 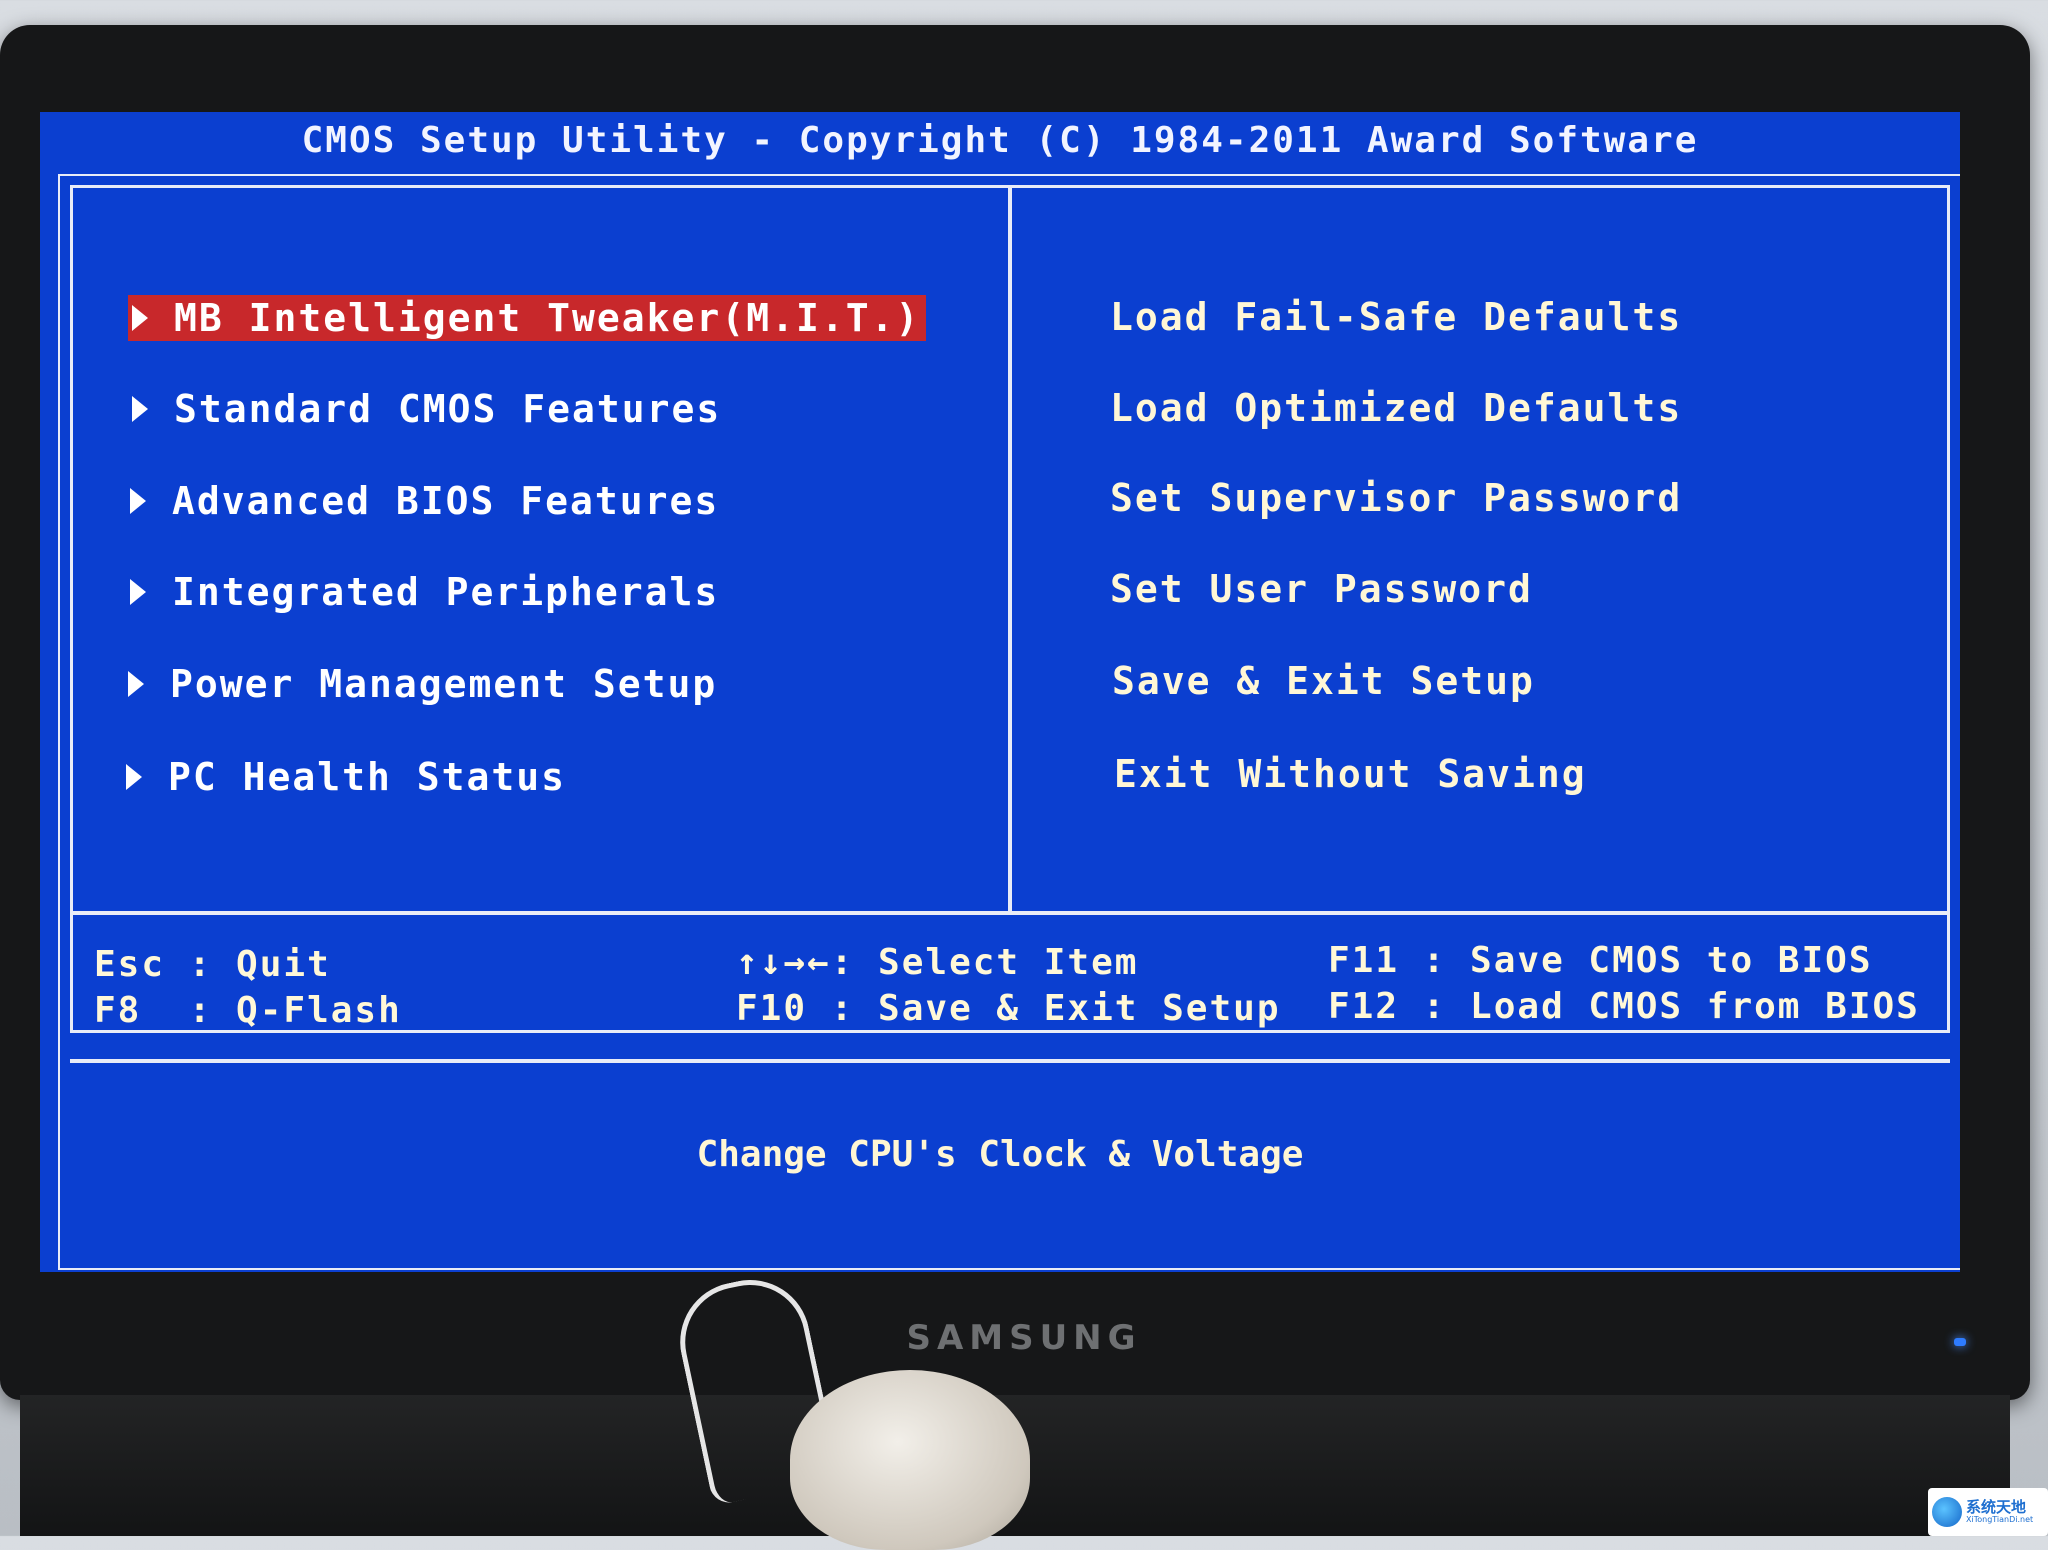 What do you see at coordinates (446, 592) in the screenshot?
I see `menu-item-label: Integrated Peripherals` at bounding box center [446, 592].